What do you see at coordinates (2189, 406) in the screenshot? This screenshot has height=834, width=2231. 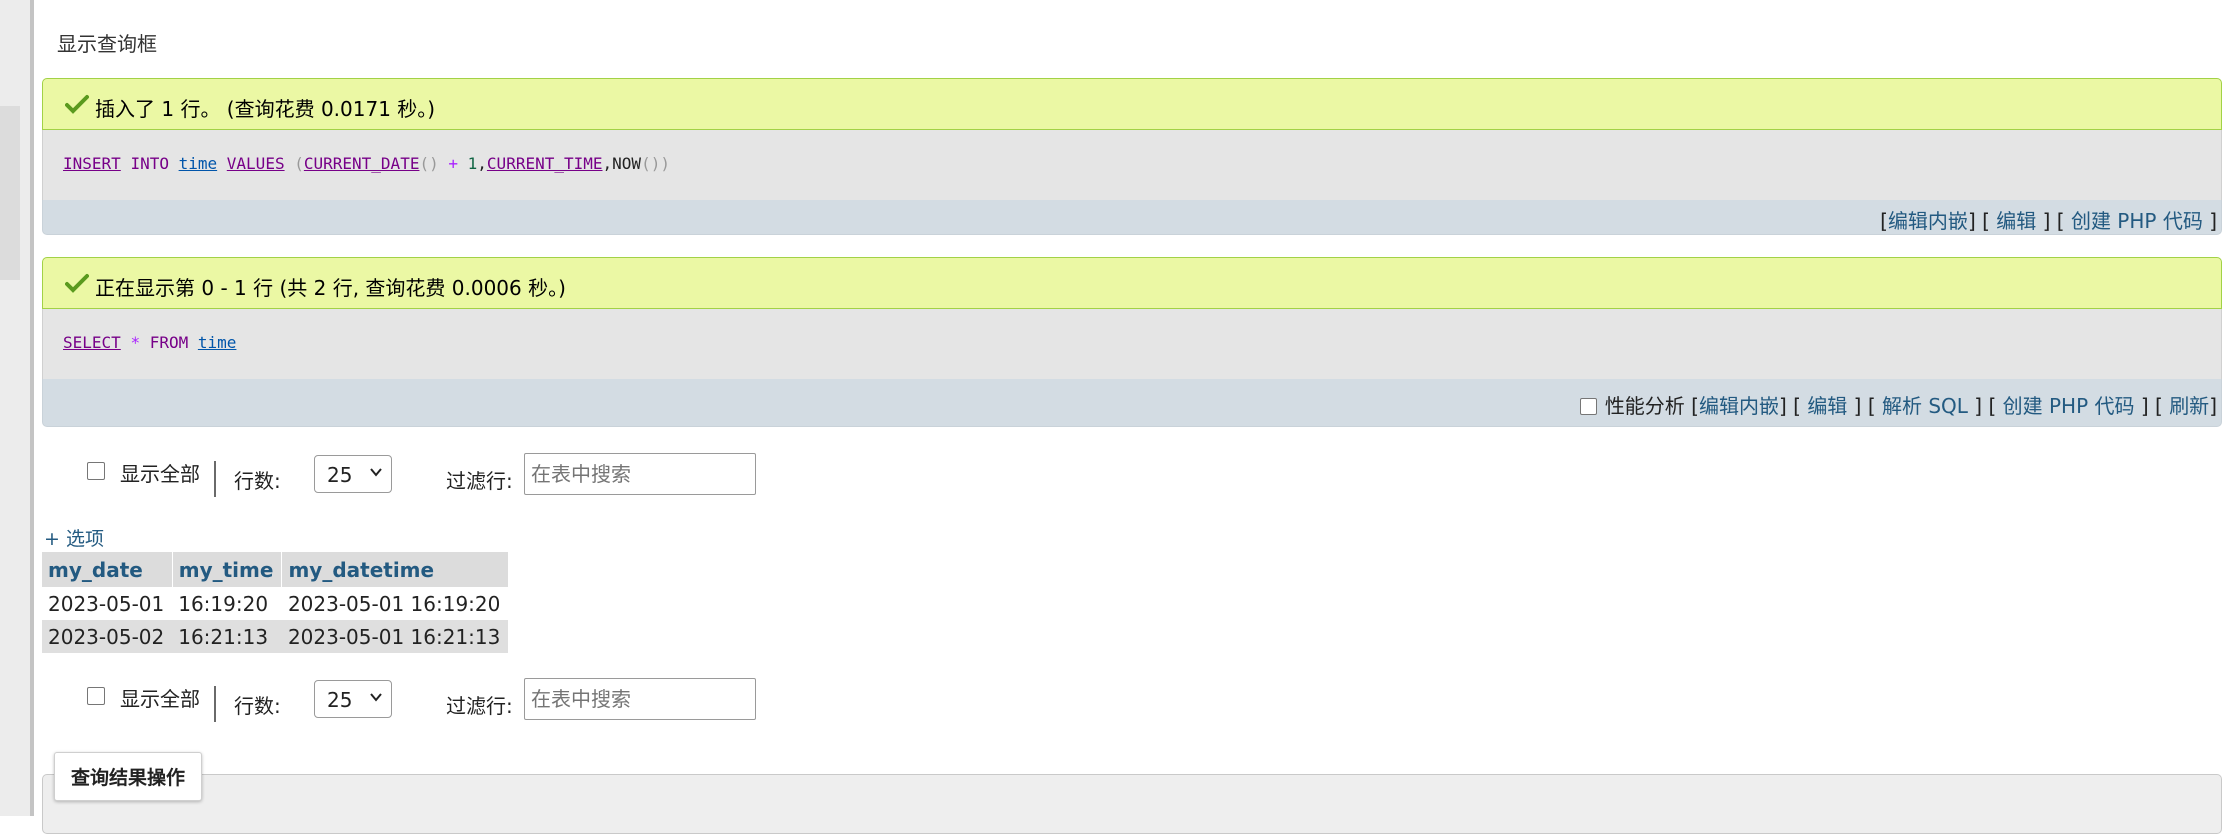 I see `refresh-link: 刷新` at bounding box center [2189, 406].